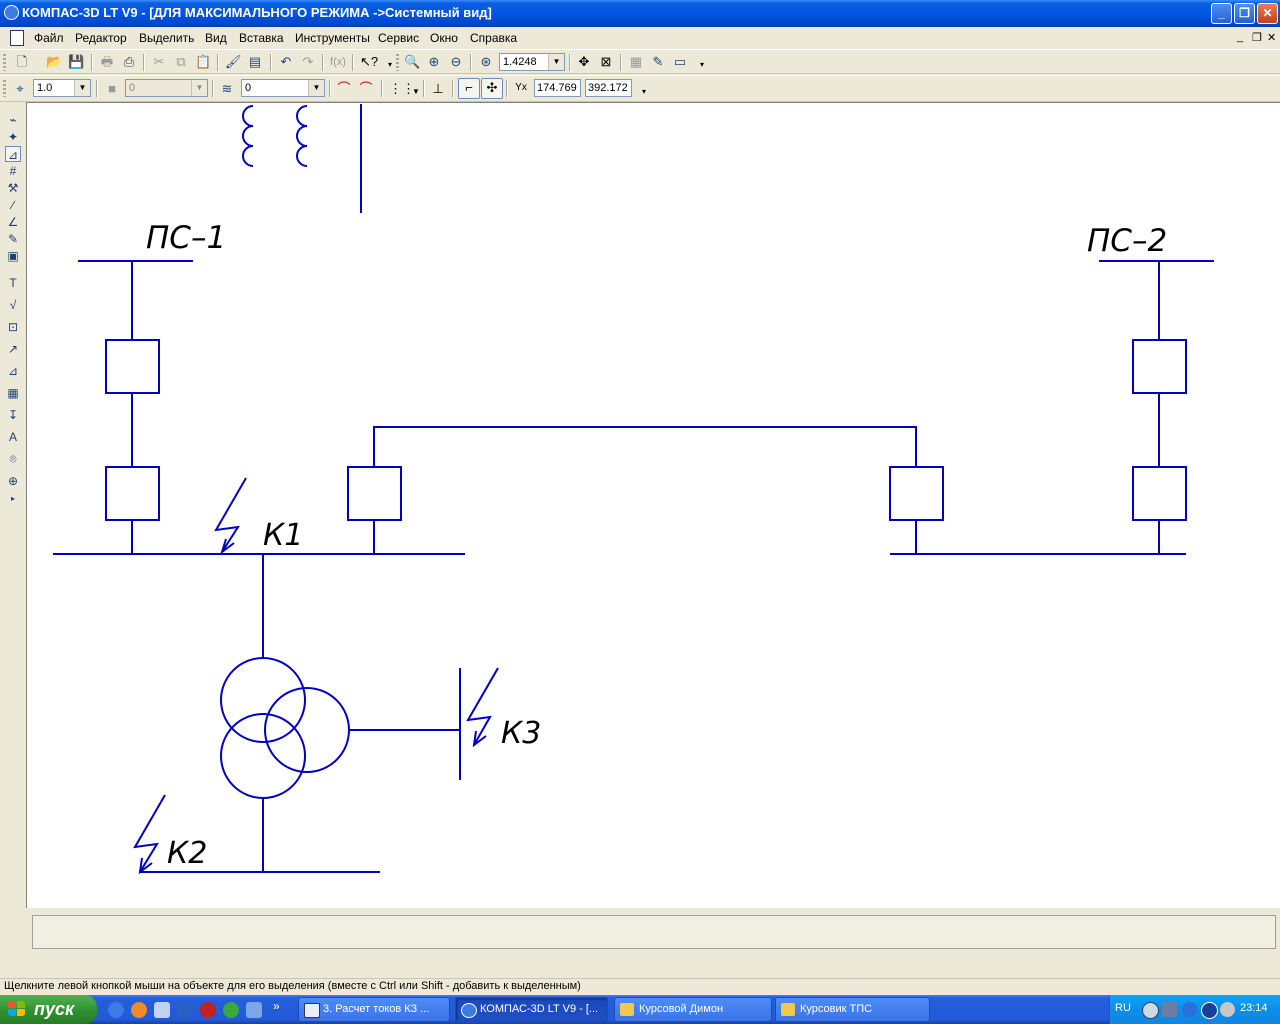  Describe the element at coordinates (680, 62) in the screenshot. I see `screen-icon: ▭` at that location.